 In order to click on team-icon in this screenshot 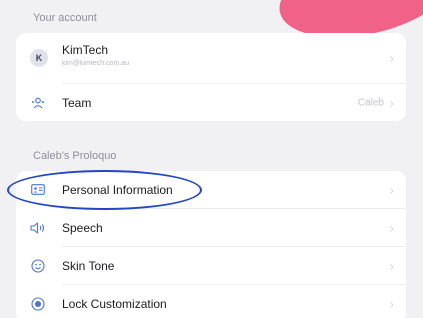, I will do `click(38, 103)`.